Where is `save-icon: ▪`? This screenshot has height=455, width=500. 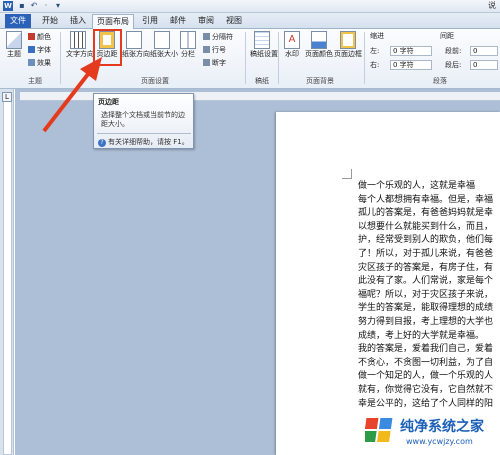
save-icon: ▪ is located at coordinates (22, 6).